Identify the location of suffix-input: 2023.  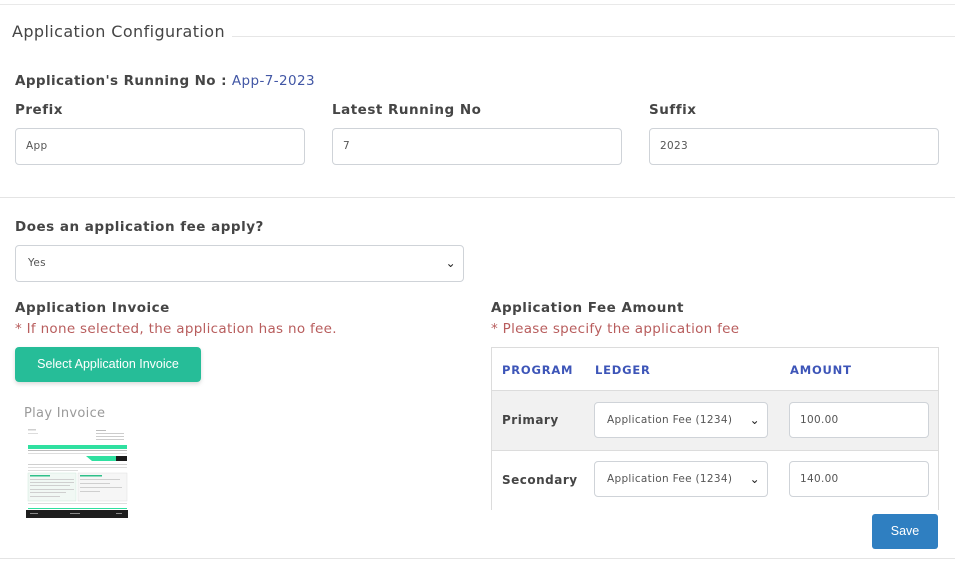
(794, 146).